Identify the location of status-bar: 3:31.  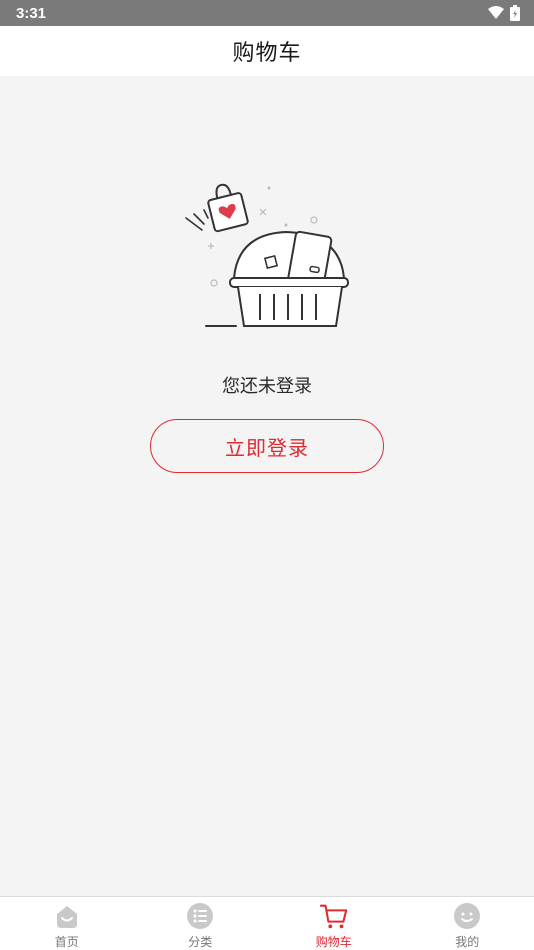
(267, 13).